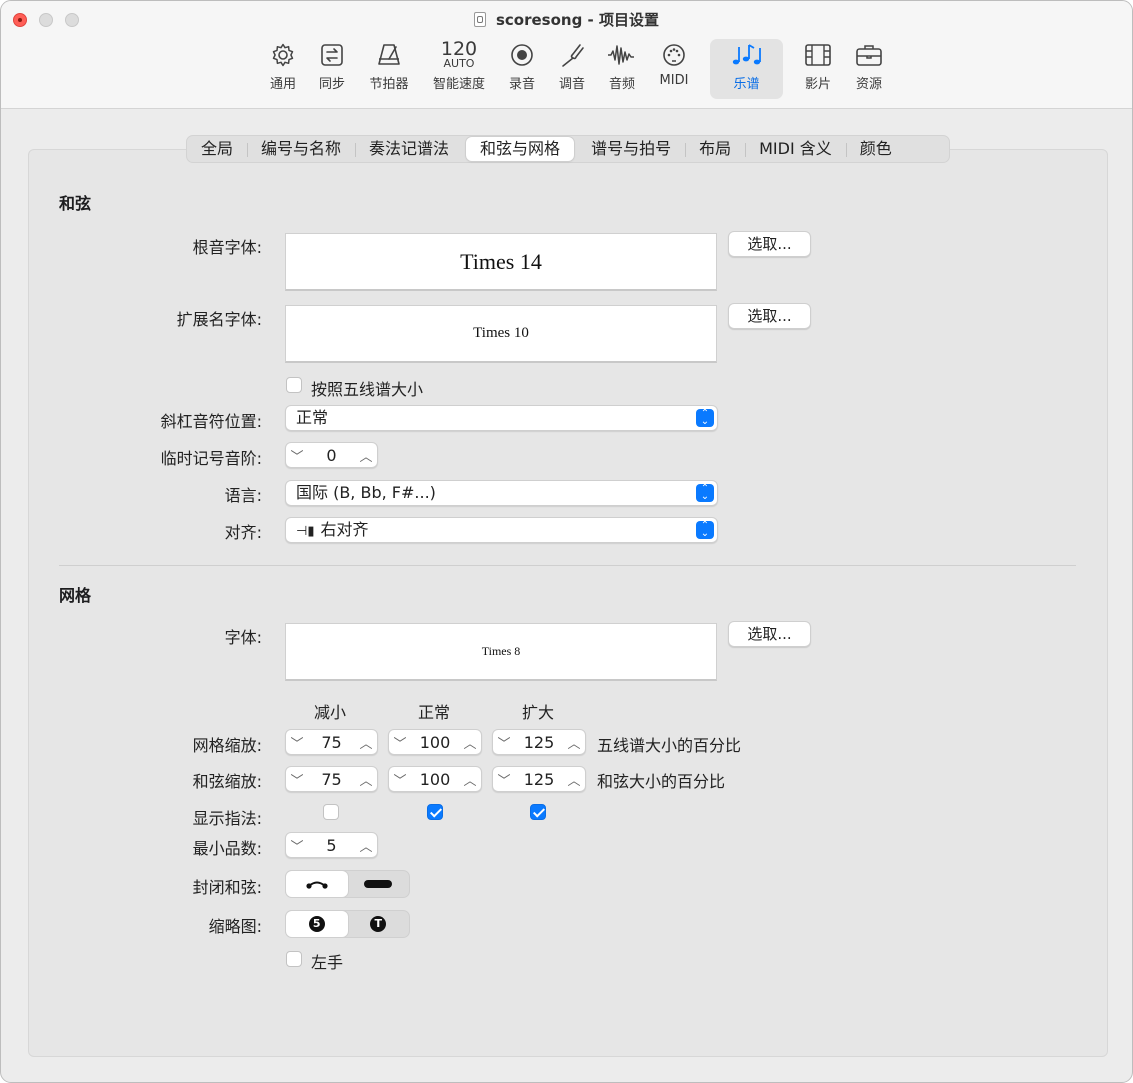 Image resolution: width=1133 pixels, height=1083 pixels. I want to click on min-frets-stepper: ﹀ 5 ︿, so click(331, 845).